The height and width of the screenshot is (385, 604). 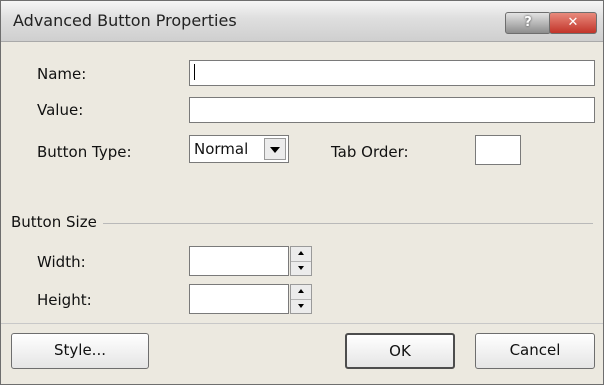 What do you see at coordinates (400, 351) in the screenshot?
I see `ok-button: OK` at bounding box center [400, 351].